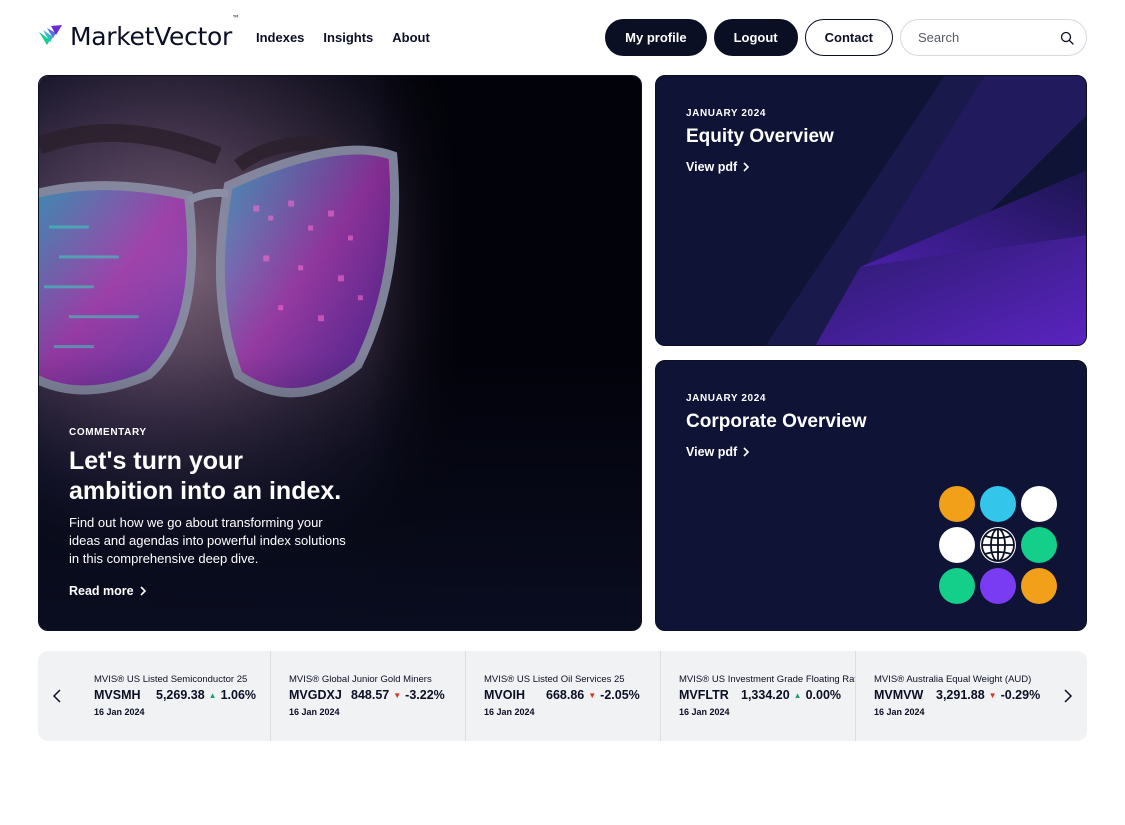  I want to click on corporate-card-content: JANUARY 2024 Corporate Overview View pdf, so click(776, 426).